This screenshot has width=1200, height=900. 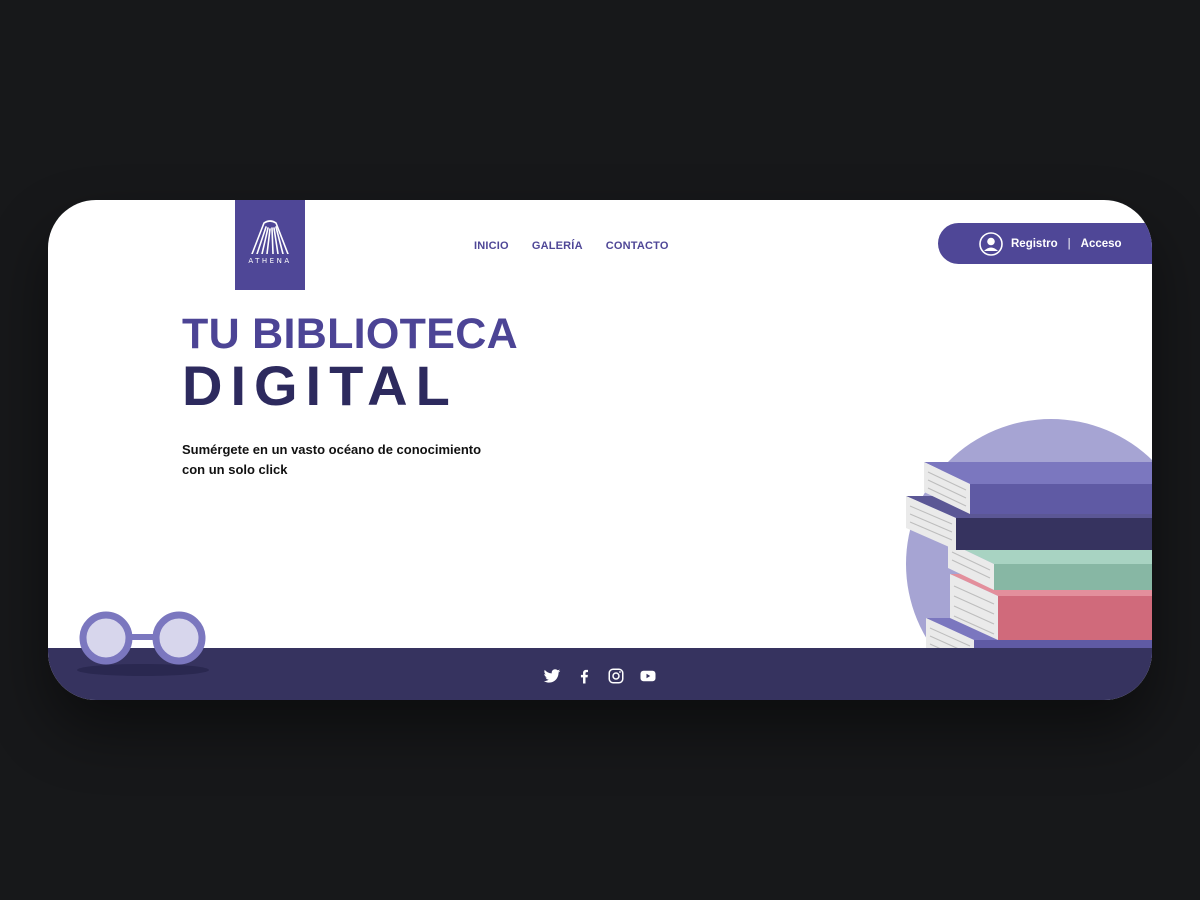 I want to click on nav-contacto: CONTACTO, so click(x=637, y=246).